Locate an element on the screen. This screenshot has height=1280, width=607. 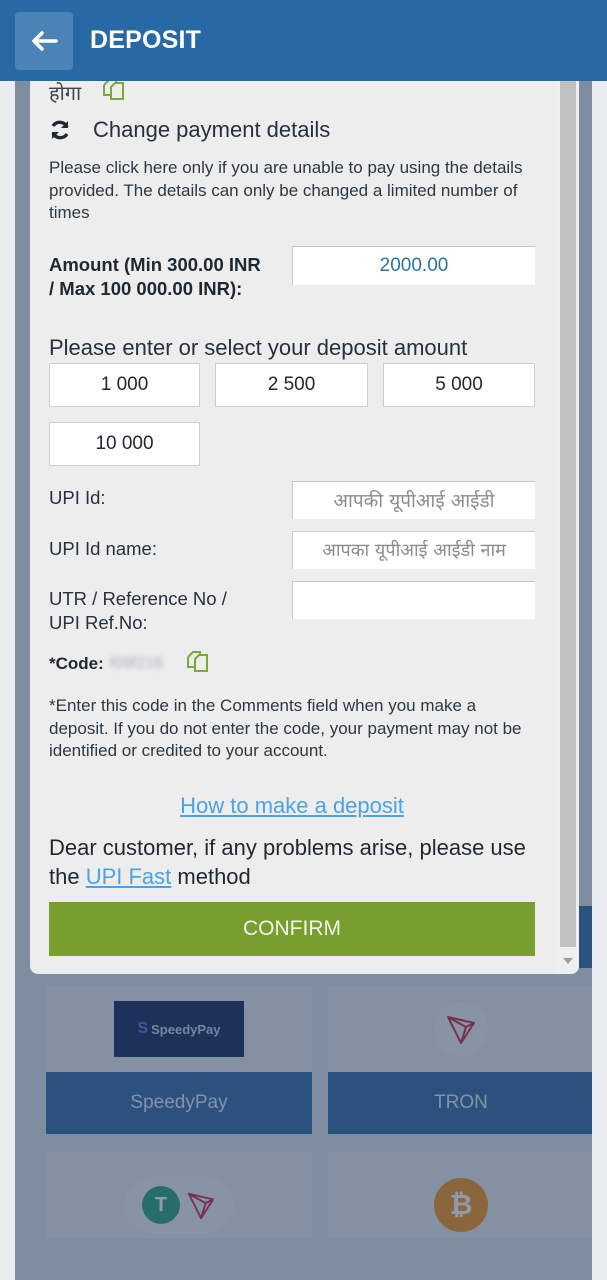
preset-amount-button: 1 000 is located at coordinates (124, 385).